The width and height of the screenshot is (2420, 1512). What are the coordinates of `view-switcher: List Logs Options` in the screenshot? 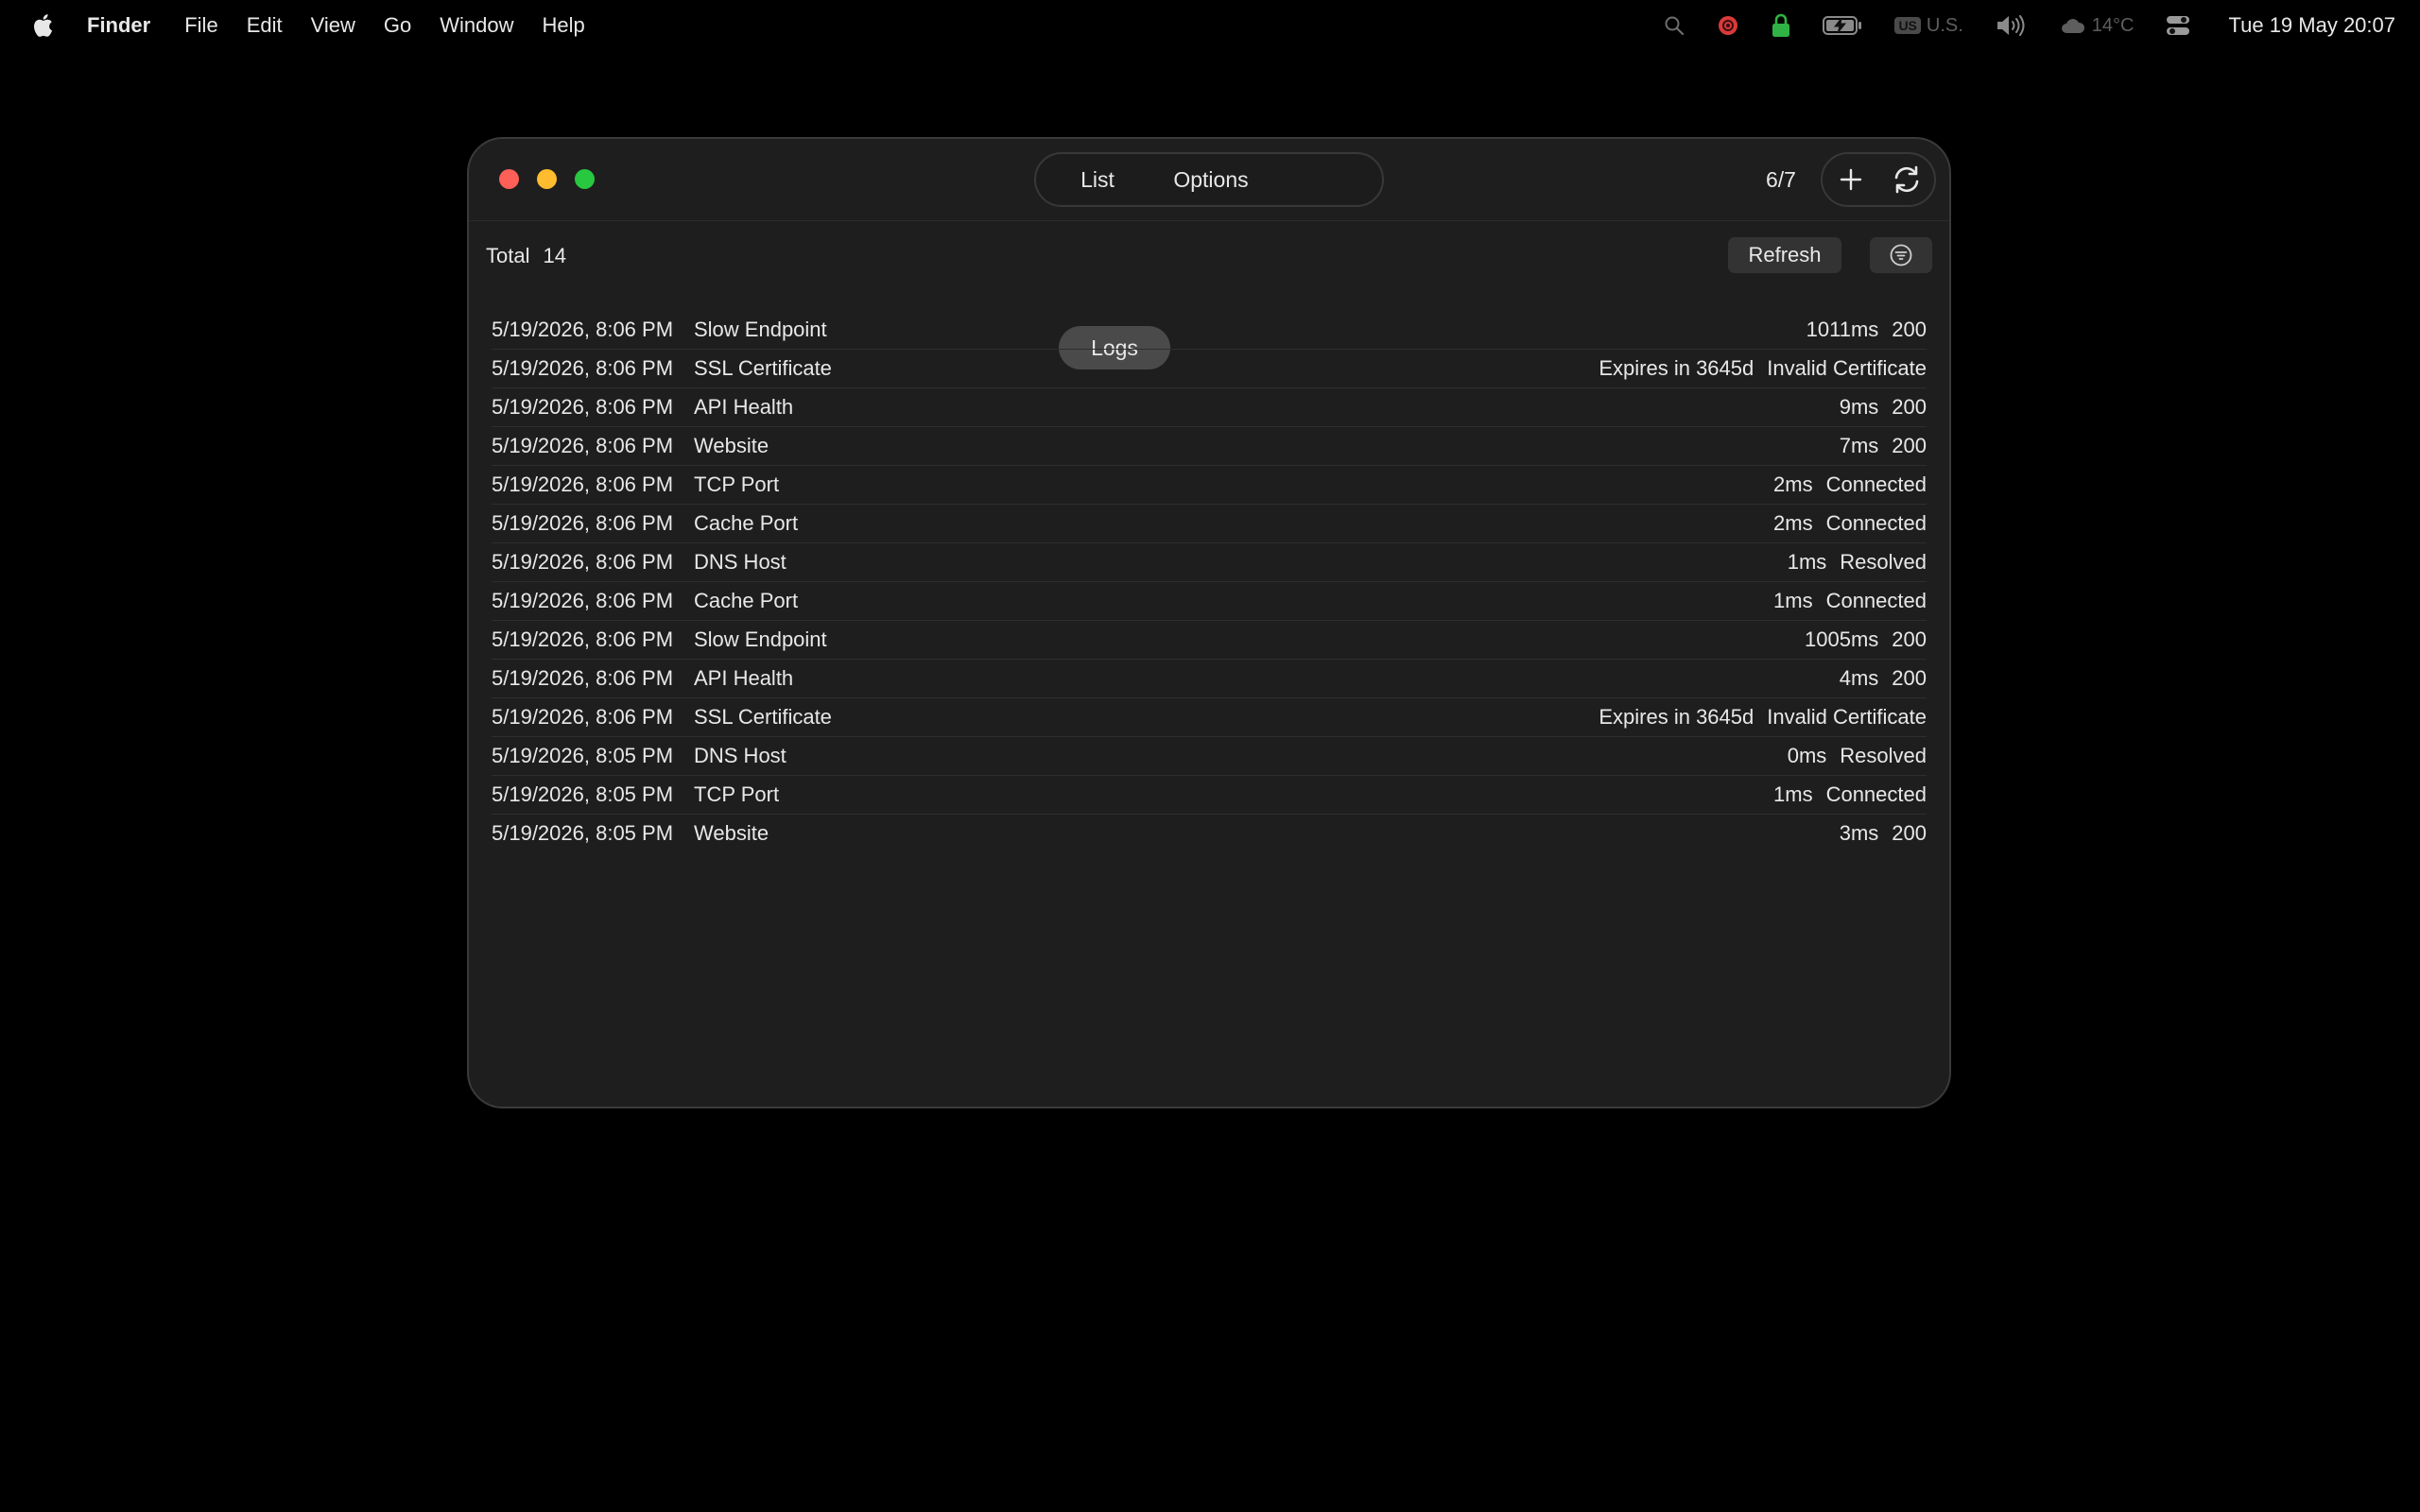 It's located at (1209, 260).